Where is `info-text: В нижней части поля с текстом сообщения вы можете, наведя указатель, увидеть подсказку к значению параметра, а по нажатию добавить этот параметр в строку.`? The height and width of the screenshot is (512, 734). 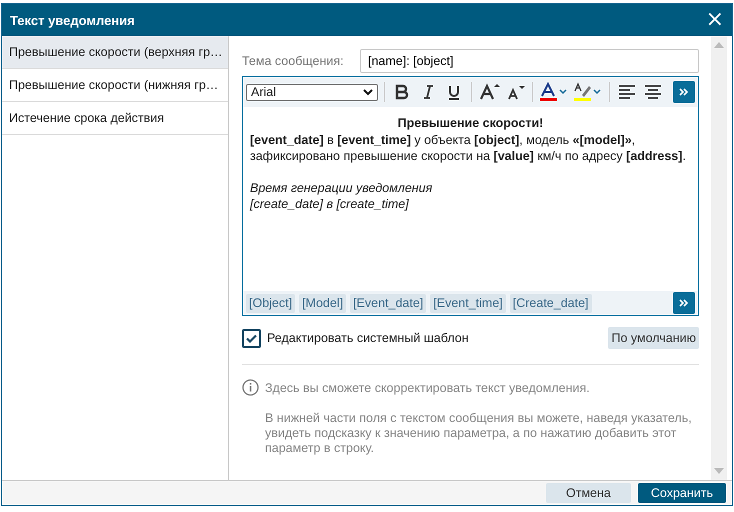 info-text: В нижней части поля с текстом сообщения вы можете, наведя указатель, увидеть подсказку к значению параметра, а по нажатию добавить этот параметр в строку. is located at coordinates (479, 433).